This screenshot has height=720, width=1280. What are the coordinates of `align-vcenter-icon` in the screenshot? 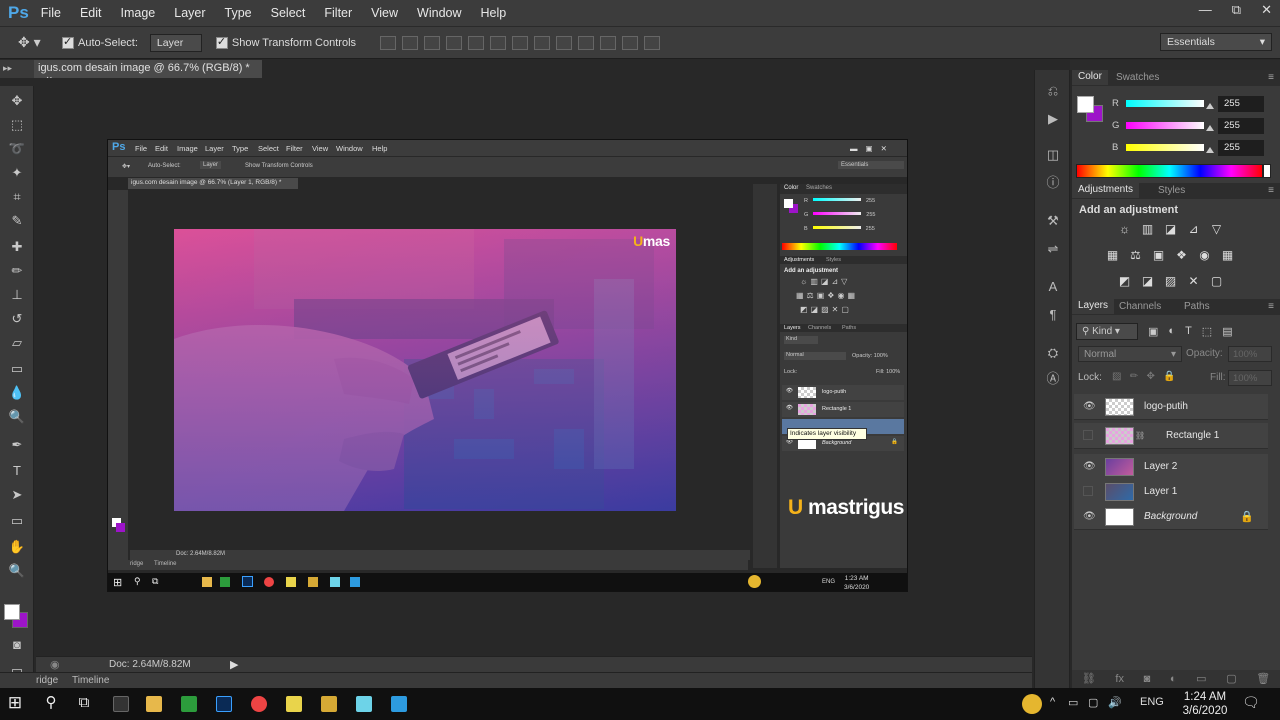 It's located at (410, 42).